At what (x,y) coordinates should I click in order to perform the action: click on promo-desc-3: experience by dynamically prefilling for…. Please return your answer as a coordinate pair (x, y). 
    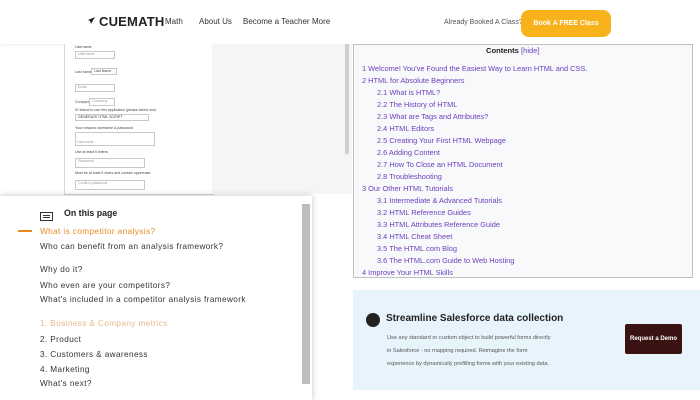
    Looking at the image, I should click on (468, 364).